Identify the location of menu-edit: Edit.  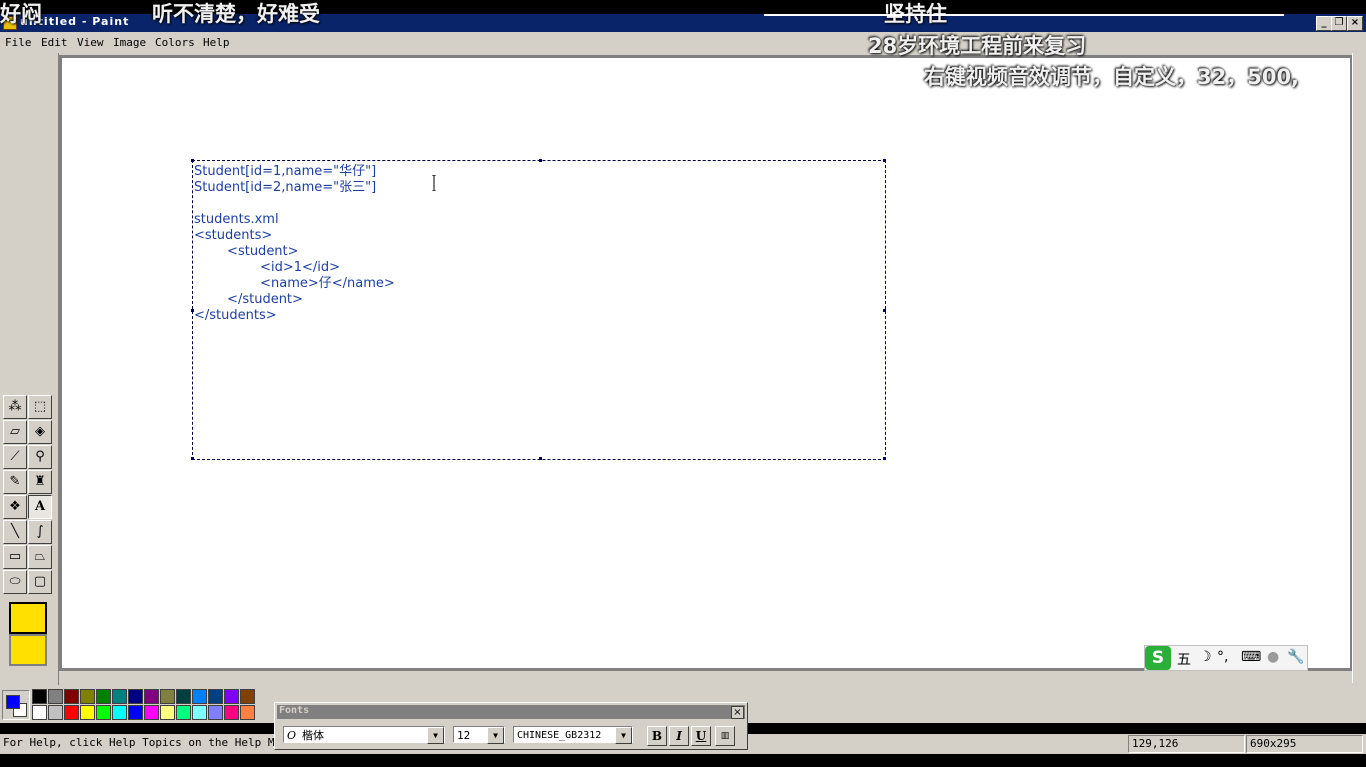
(54, 42).